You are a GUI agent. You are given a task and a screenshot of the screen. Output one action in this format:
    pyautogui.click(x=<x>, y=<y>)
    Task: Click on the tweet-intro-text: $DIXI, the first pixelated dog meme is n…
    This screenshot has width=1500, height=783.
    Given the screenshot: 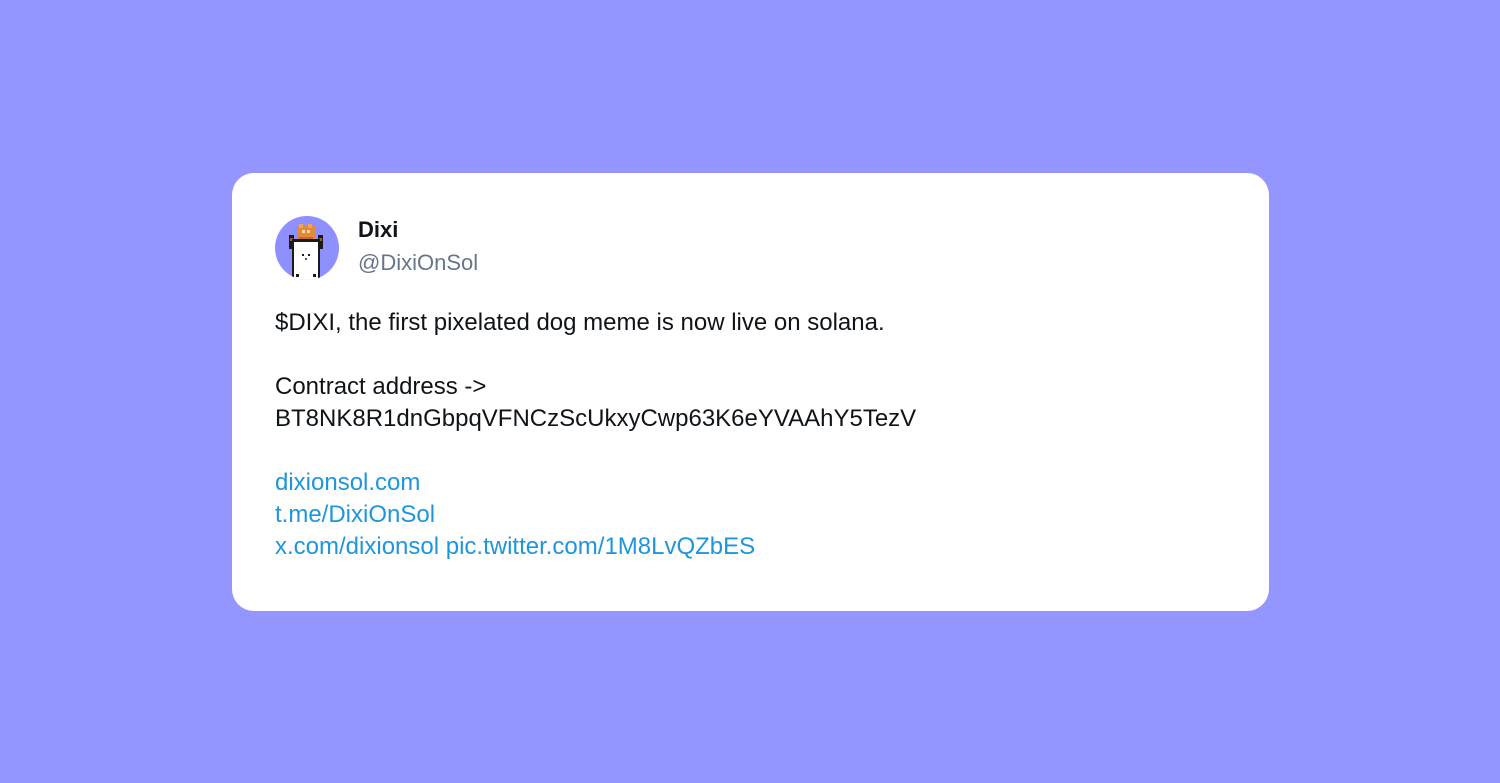 What is the action you would take?
    pyautogui.click(x=580, y=322)
    